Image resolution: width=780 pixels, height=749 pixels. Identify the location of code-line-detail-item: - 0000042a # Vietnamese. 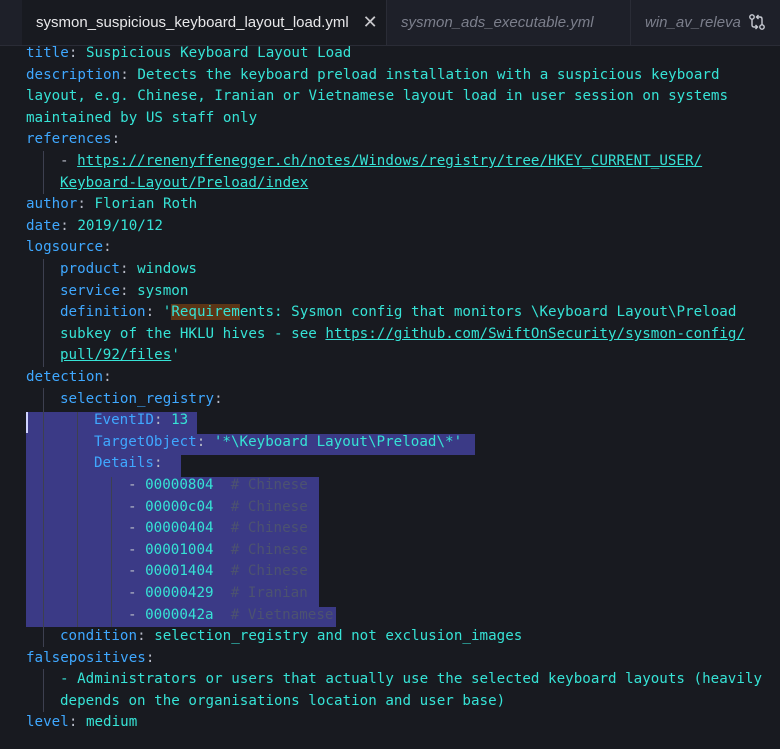
(231, 615).